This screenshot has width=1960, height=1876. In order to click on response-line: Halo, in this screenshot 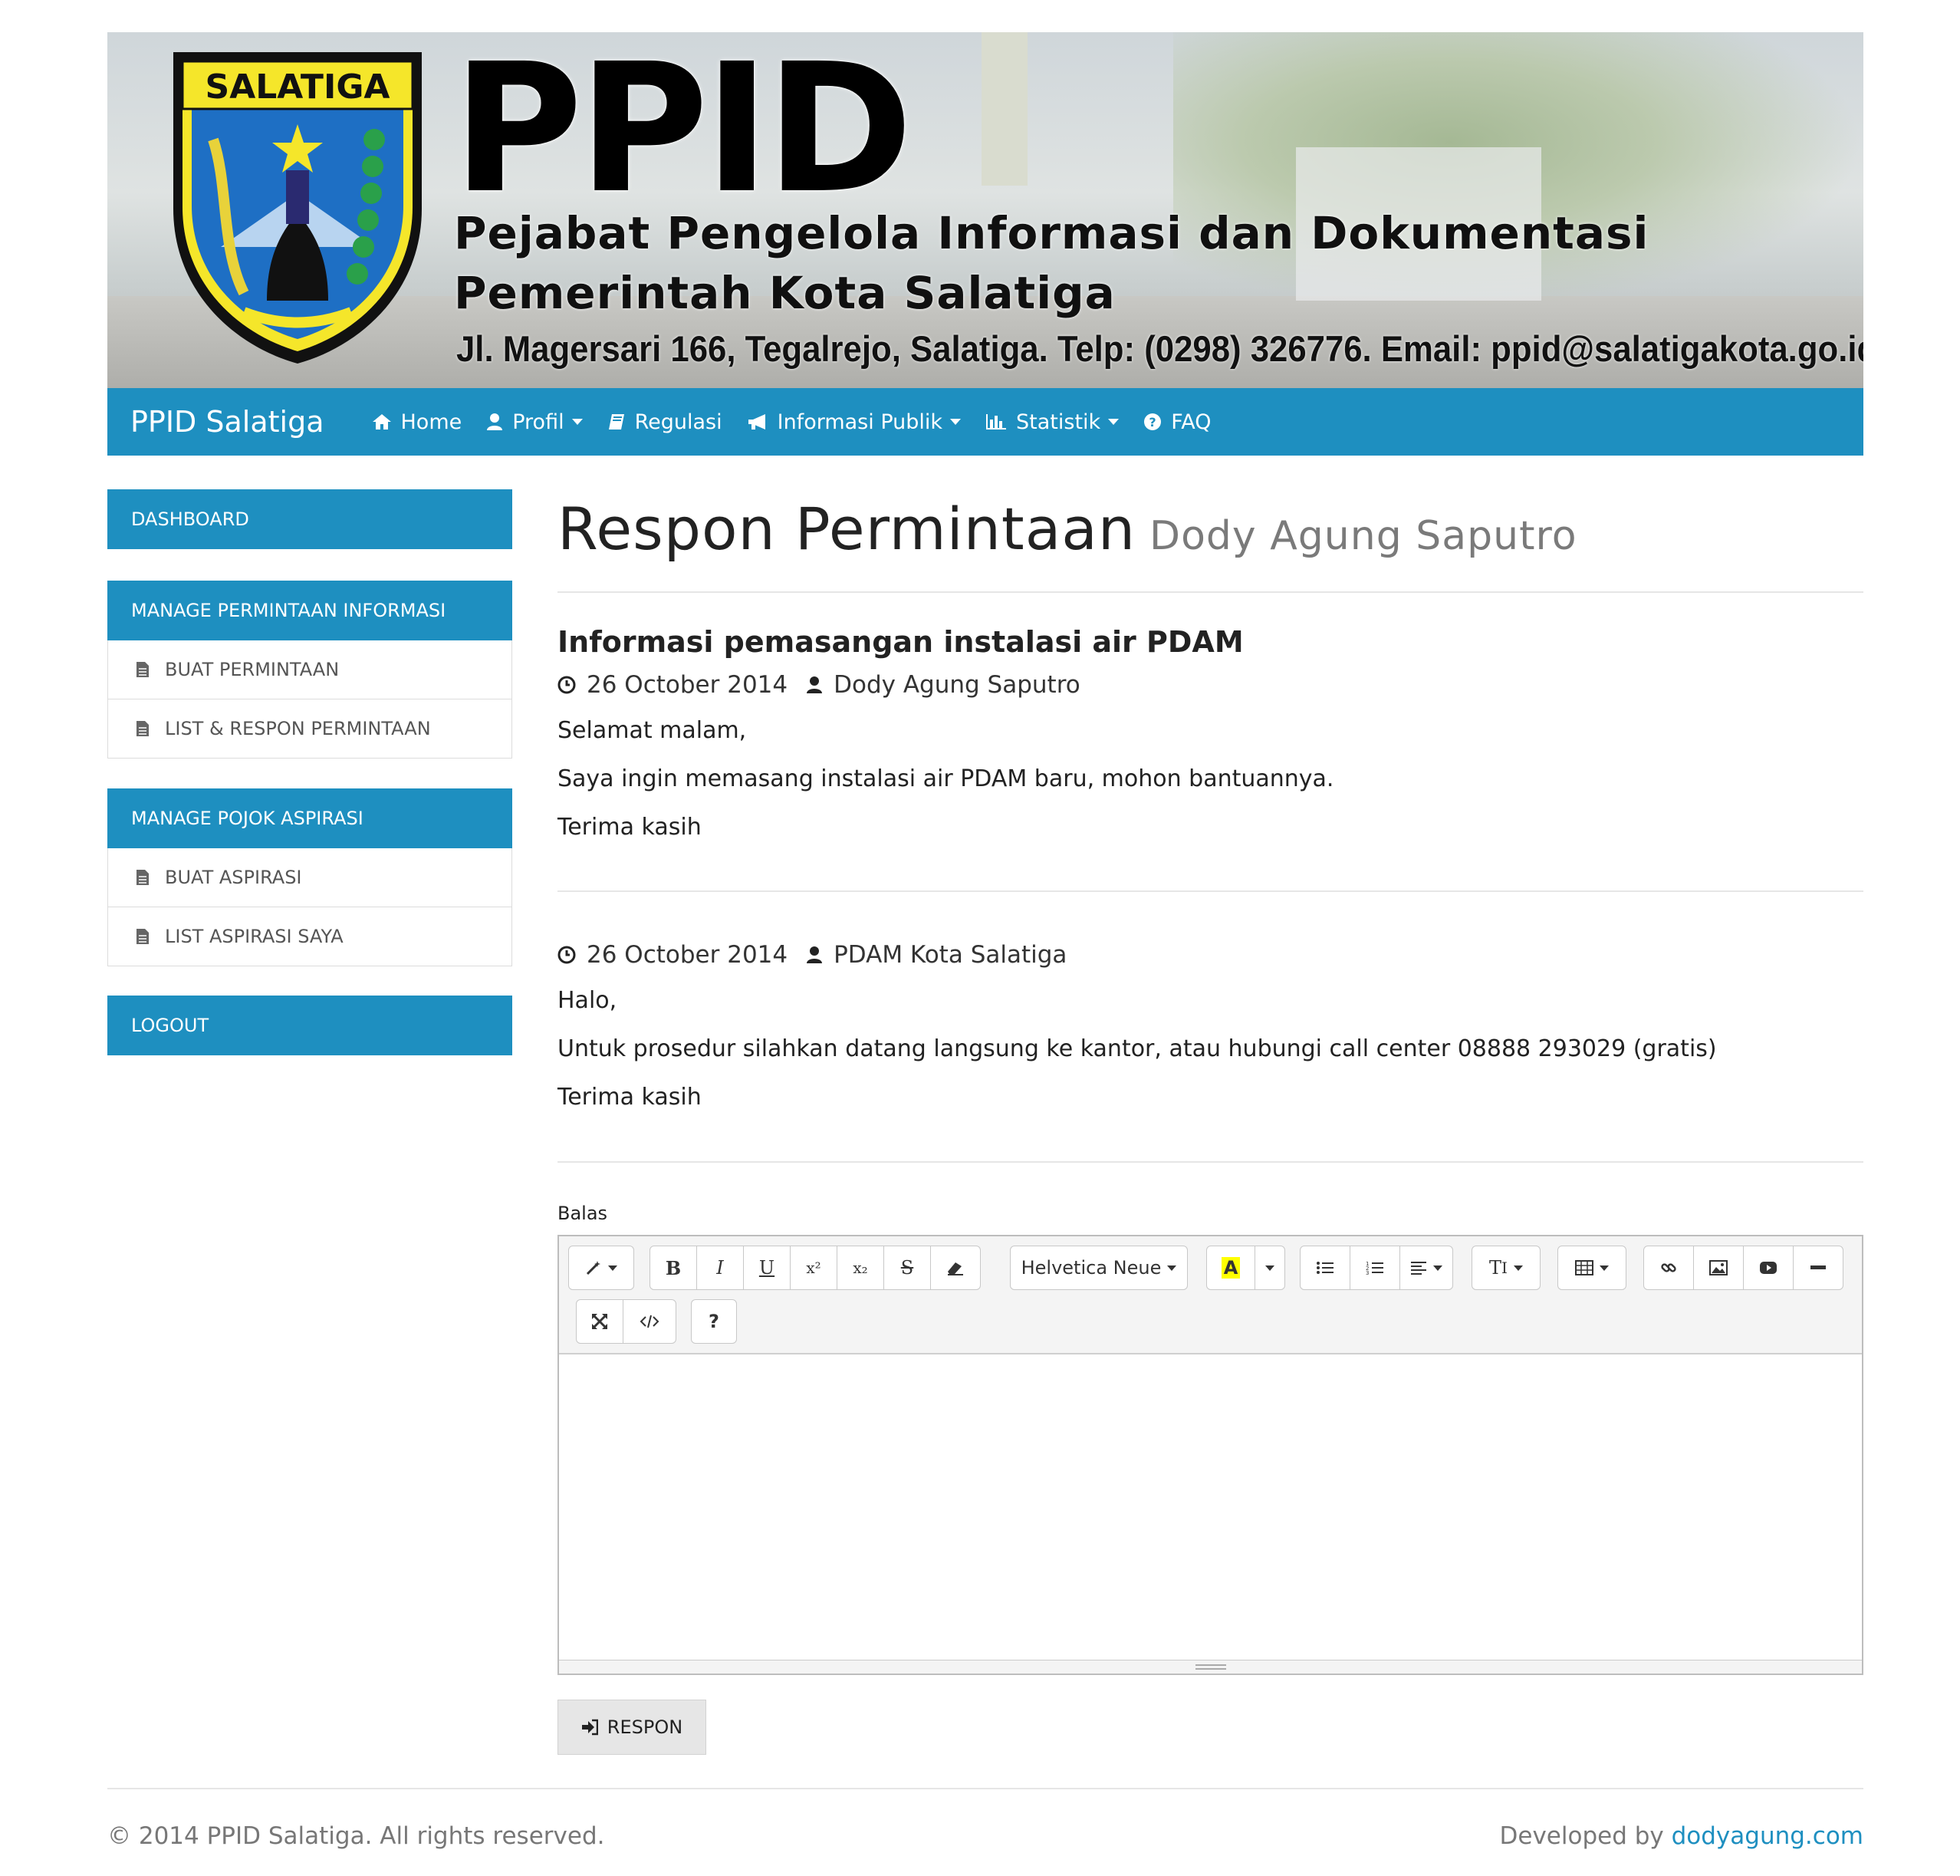, I will do `click(587, 1000)`.